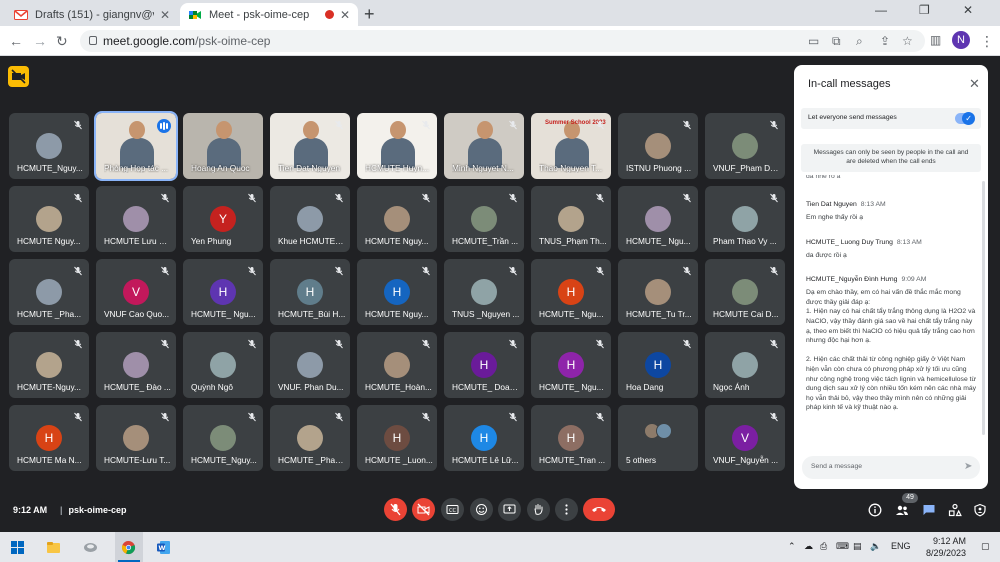 The width and height of the screenshot is (1000, 562). Describe the element at coordinates (509, 509) in the screenshot. I see `present-screen-button` at that location.